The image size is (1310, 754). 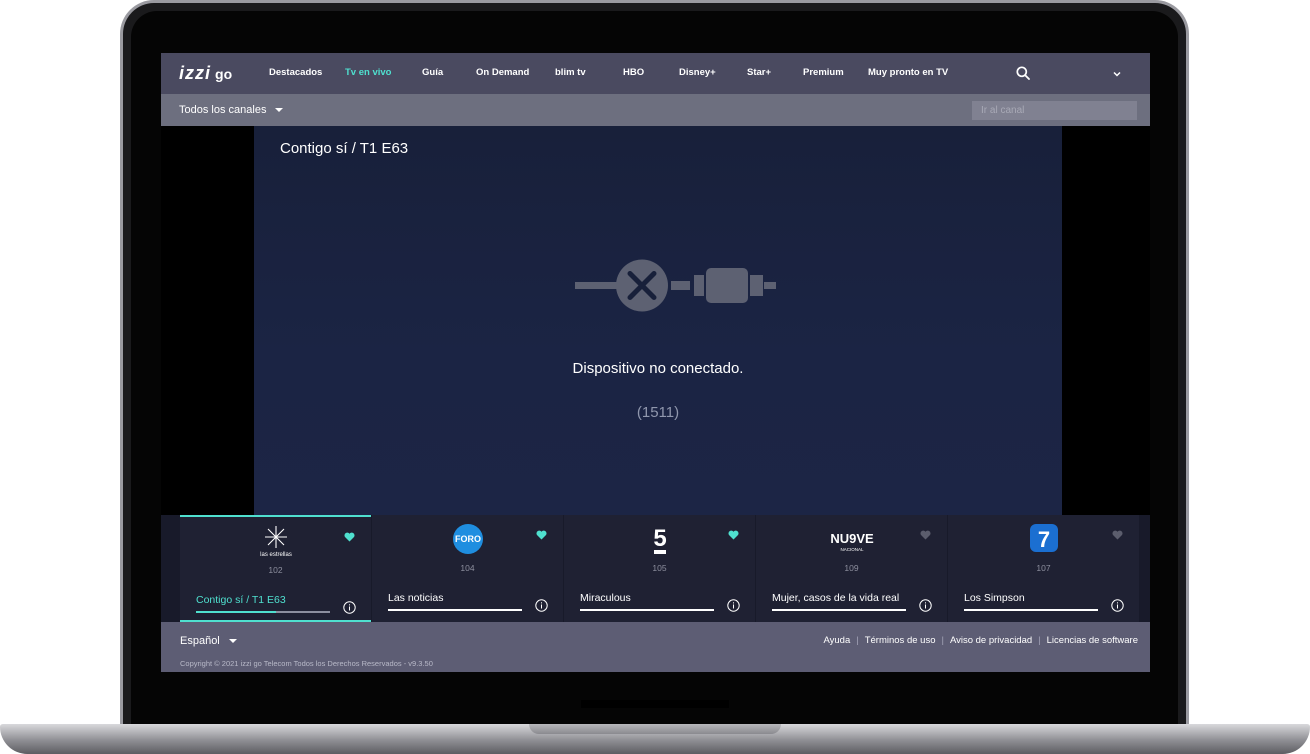 I want to click on channel-number: 107, so click(x=1043, y=568).